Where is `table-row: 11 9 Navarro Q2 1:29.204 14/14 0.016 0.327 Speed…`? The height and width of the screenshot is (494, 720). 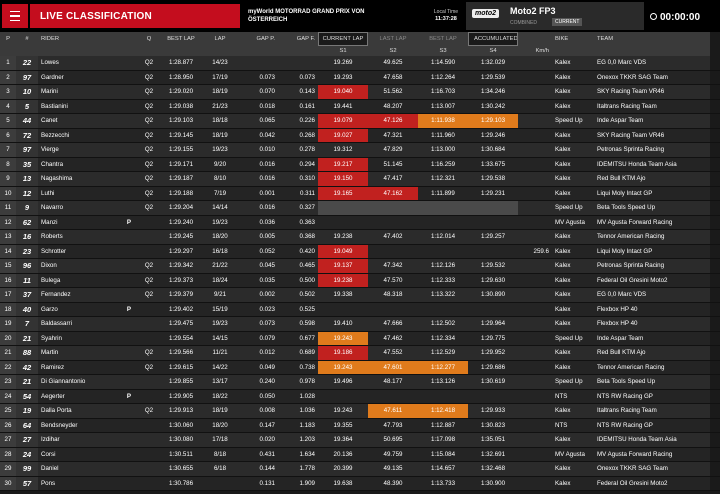
table-row: 11 9 Navarro Q2 1:29.204 14/14 0.016 0.327 Speed… is located at coordinates (360, 208).